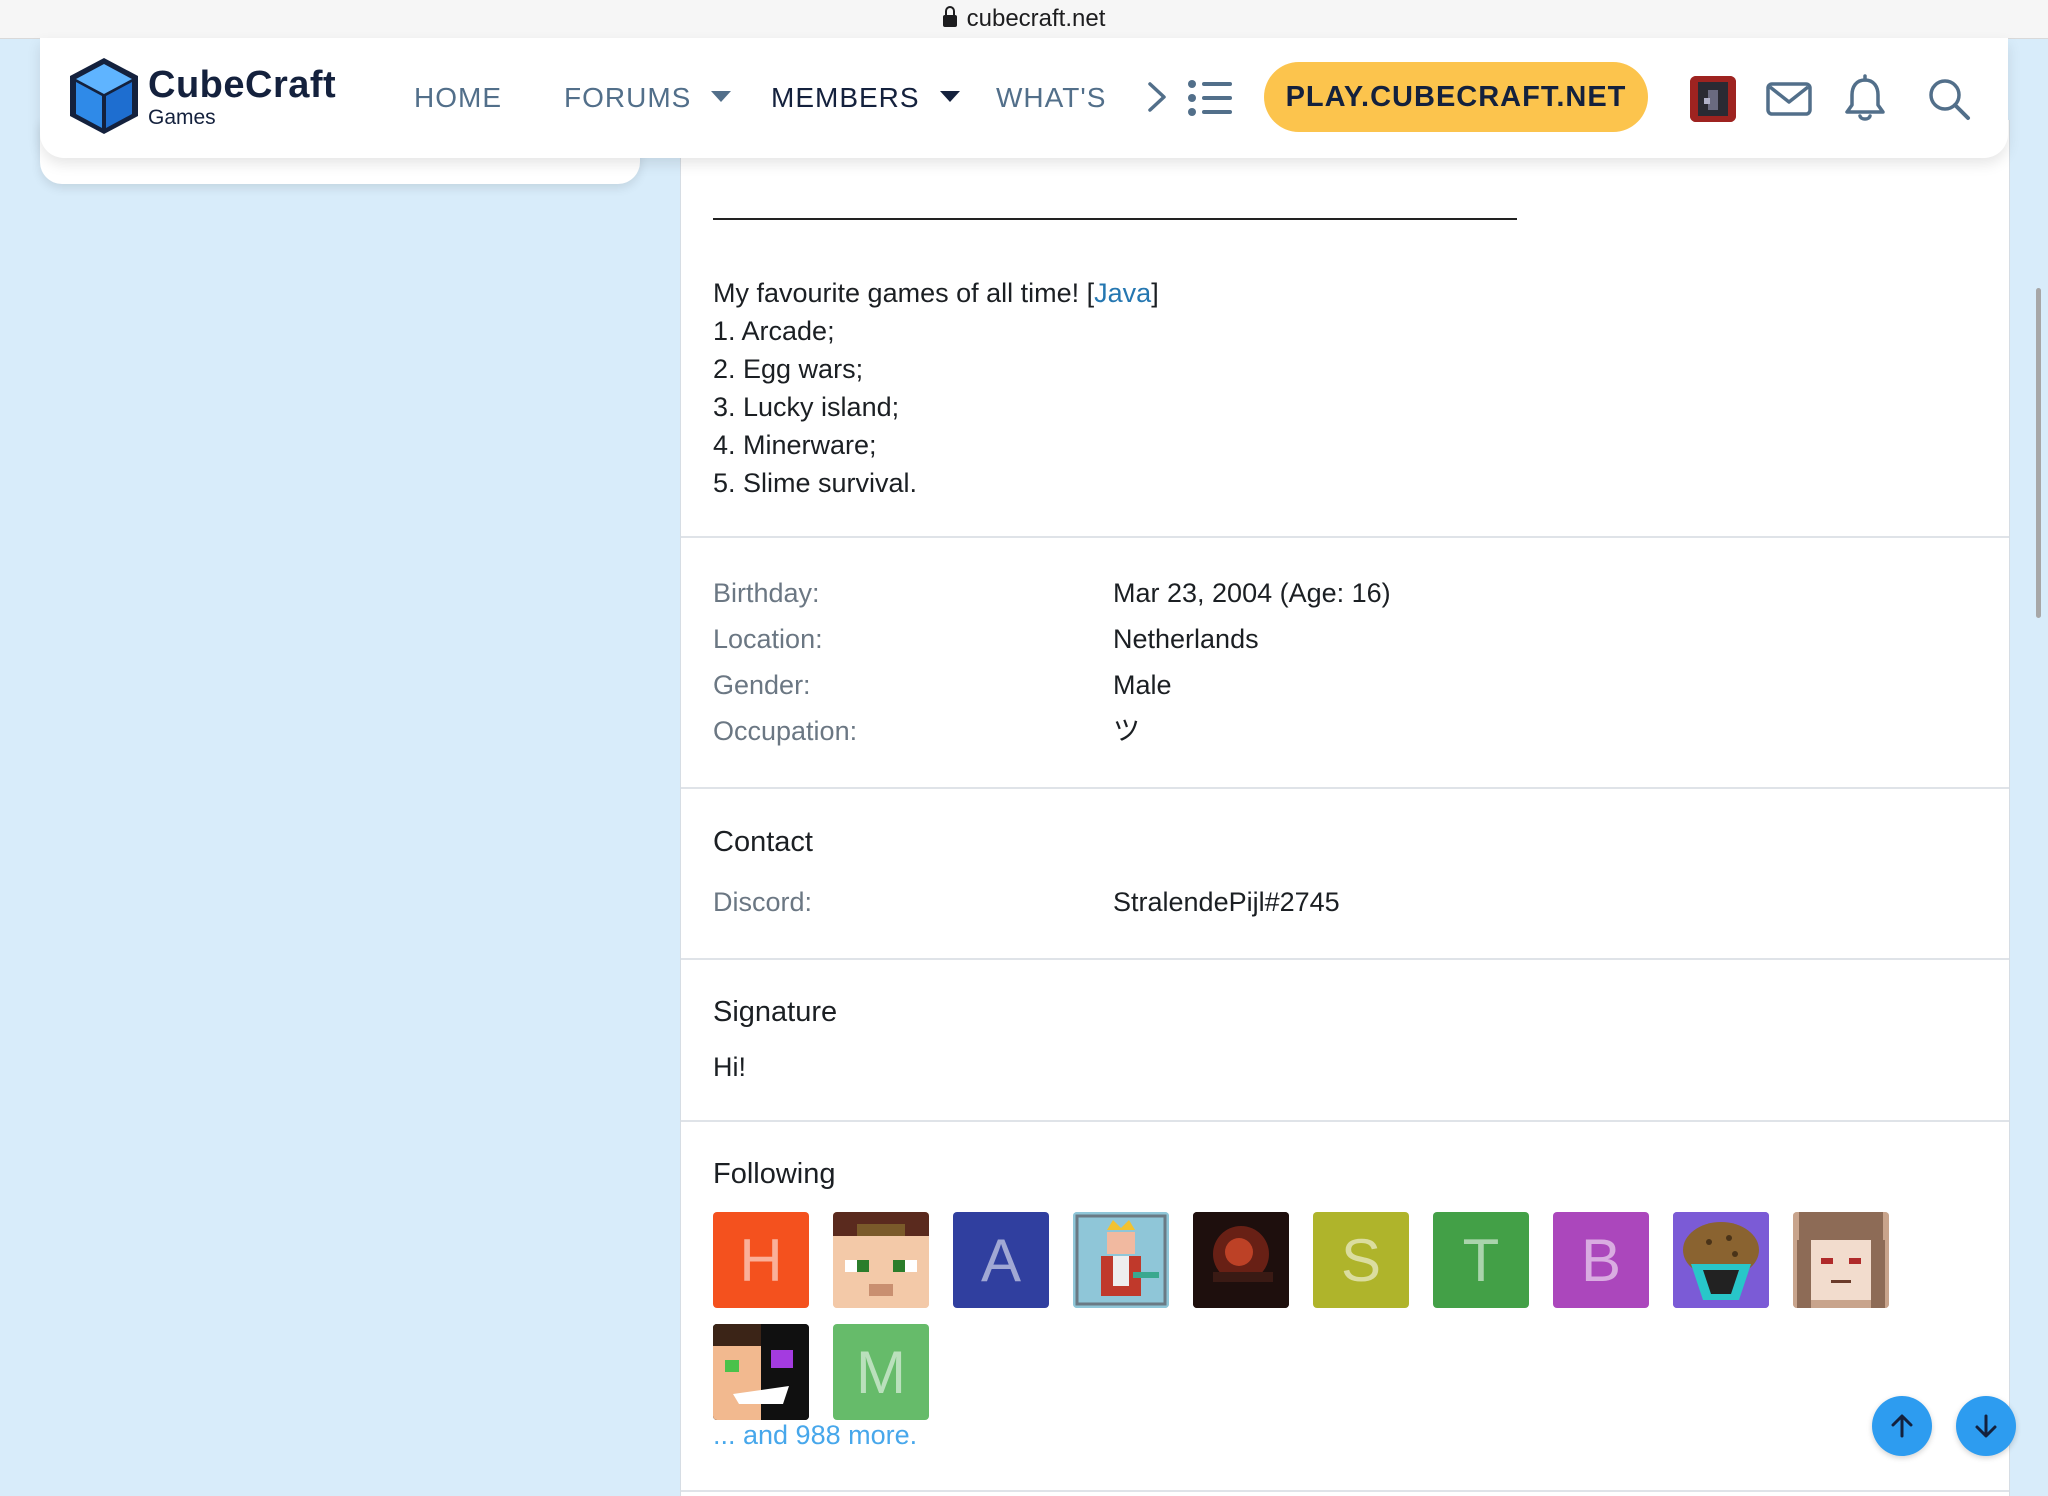  I want to click on dark-fire-icon, so click(1241, 1260).